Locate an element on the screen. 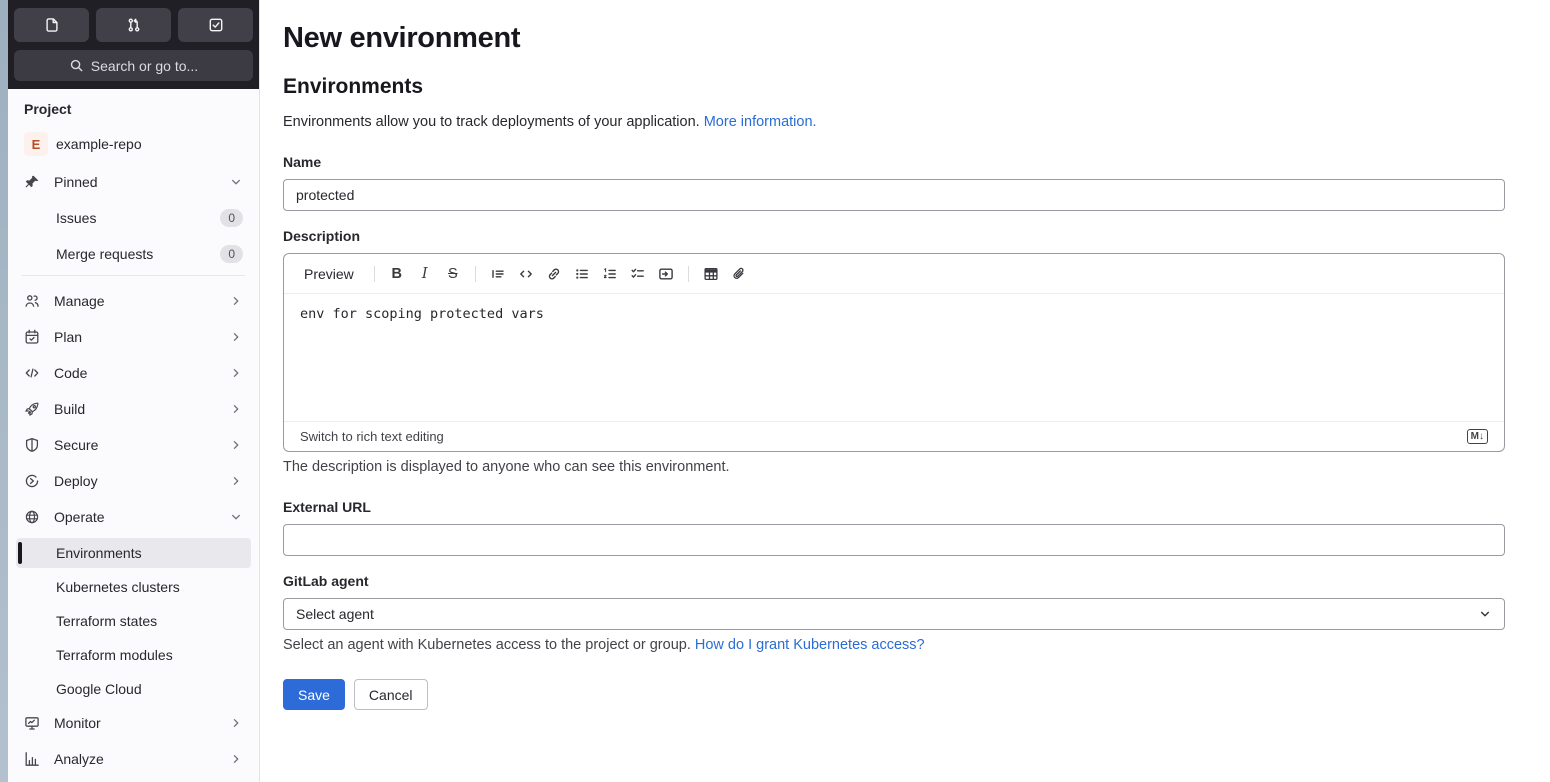 Image resolution: width=1550 pixels, height=782 pixels. editor-footer: Switch to rich text editing M↓ is located at coordinates (894, 436).